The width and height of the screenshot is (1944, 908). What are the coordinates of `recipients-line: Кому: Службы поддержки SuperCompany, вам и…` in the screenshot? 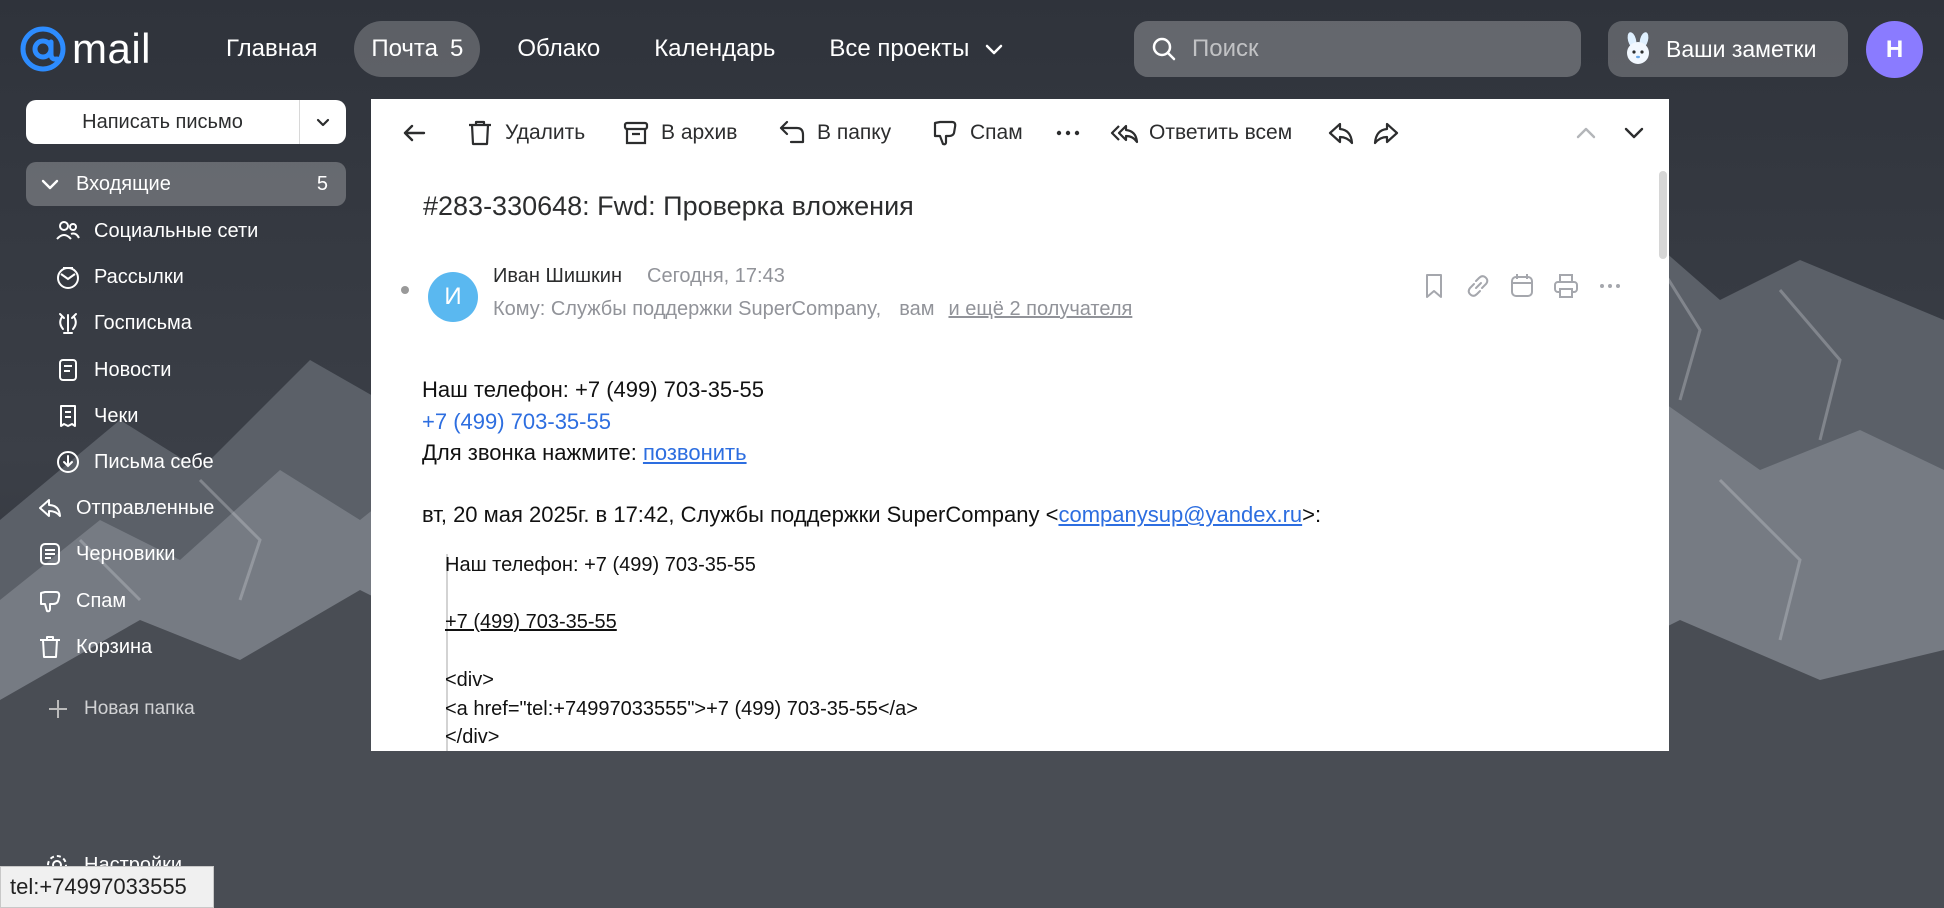 It's located at (813, 309).